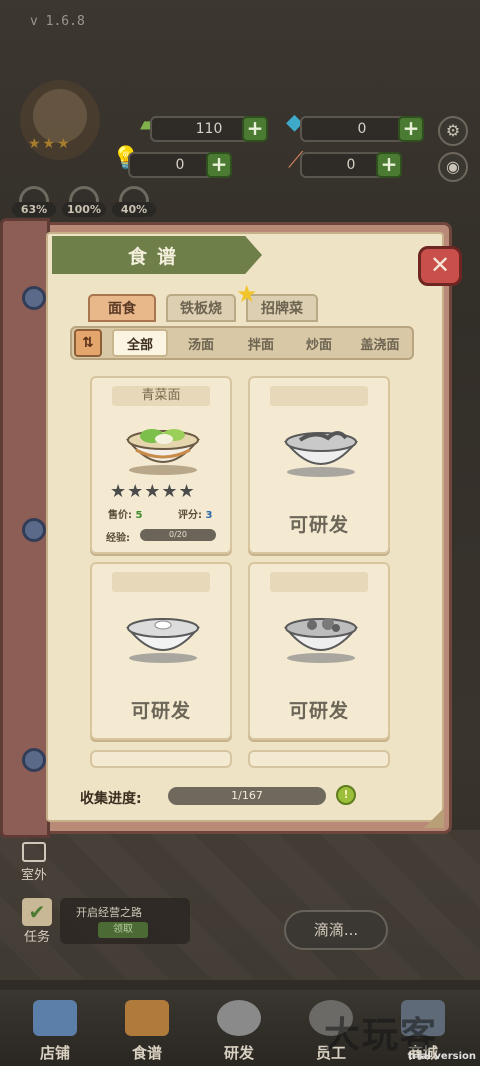 The image size is (480, 1066). Describe the element at coordinates (219, 165) in the screenshot. I see `add-ideas-button: +` at that location.